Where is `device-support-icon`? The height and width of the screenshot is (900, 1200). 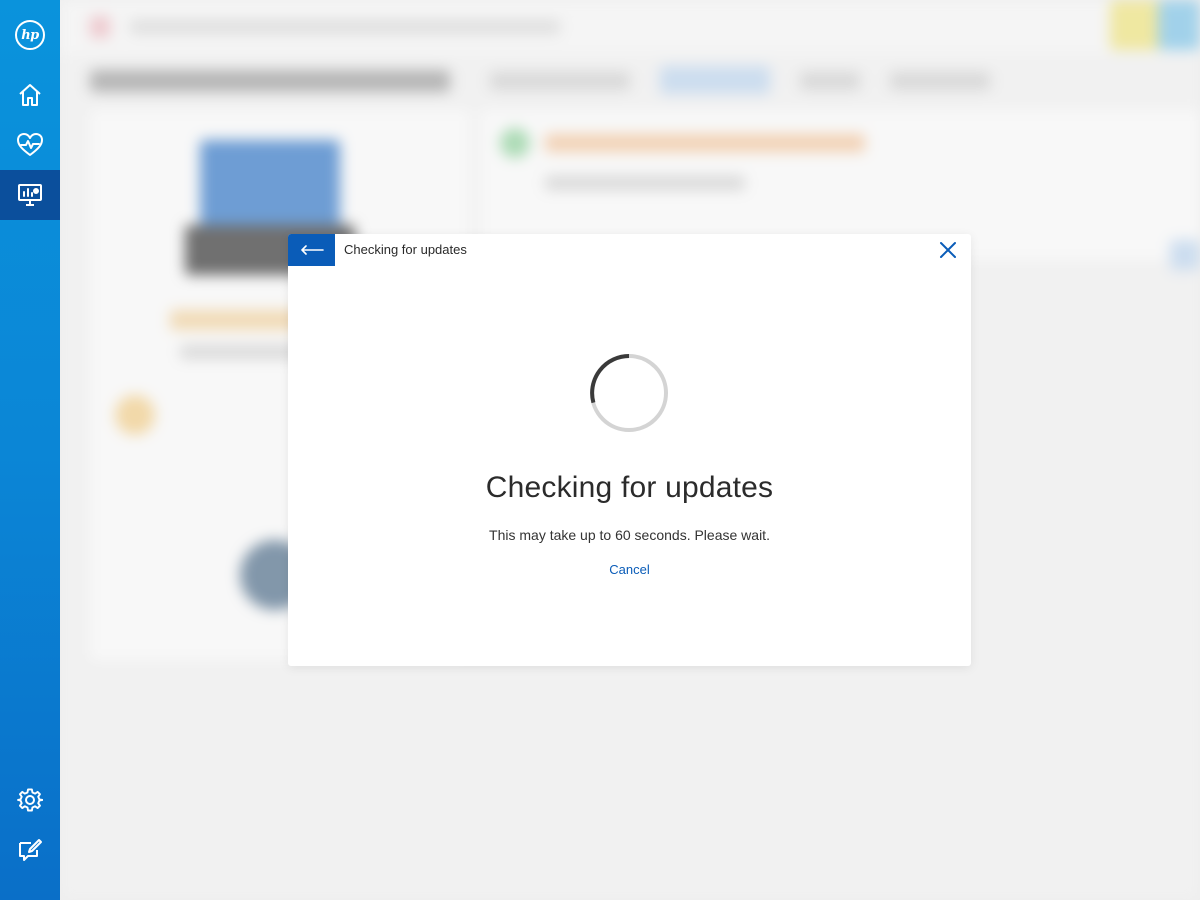 device-support-icon is located at coordinates (30, 195).